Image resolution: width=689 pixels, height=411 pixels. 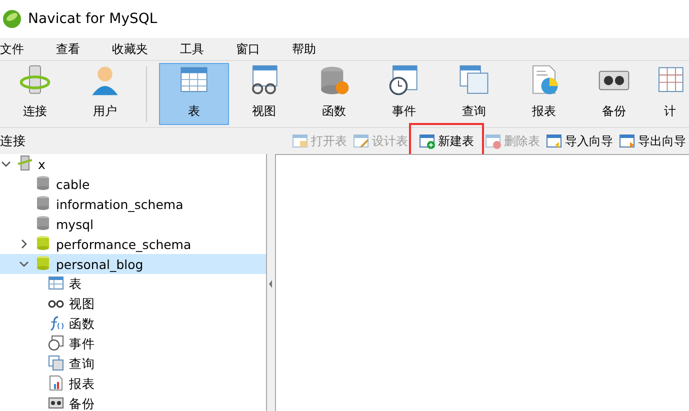 What do you see at coordinates (251, 49) in the screenshot?
I see `menu-item: 窗口` at bounding box center [251, 49].